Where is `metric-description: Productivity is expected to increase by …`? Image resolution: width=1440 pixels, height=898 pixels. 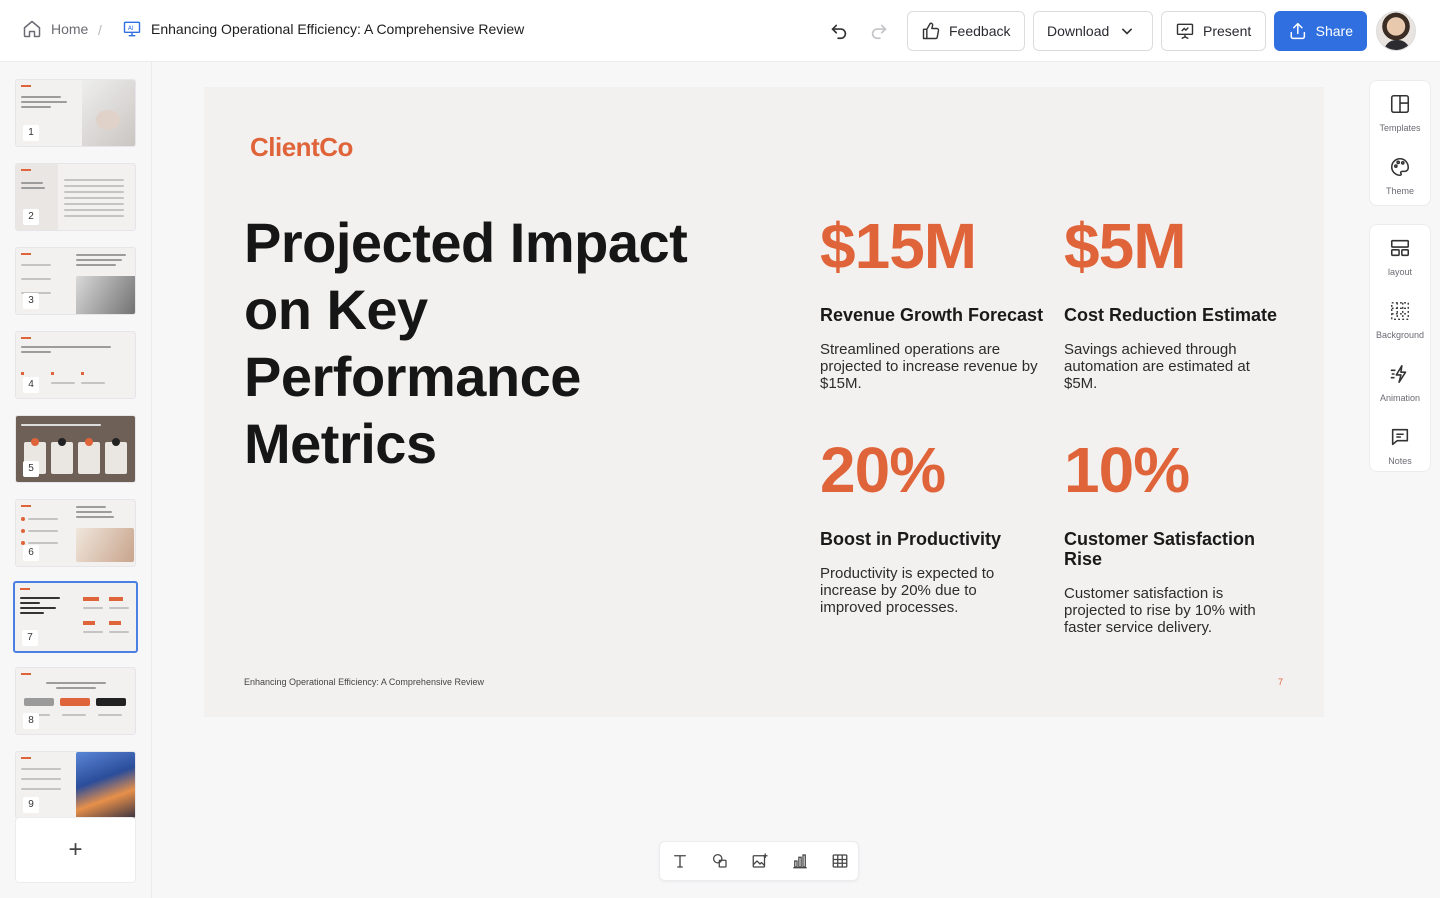
metric-description: Productivity is expected to increase by … is located at coordinates (907, 590).